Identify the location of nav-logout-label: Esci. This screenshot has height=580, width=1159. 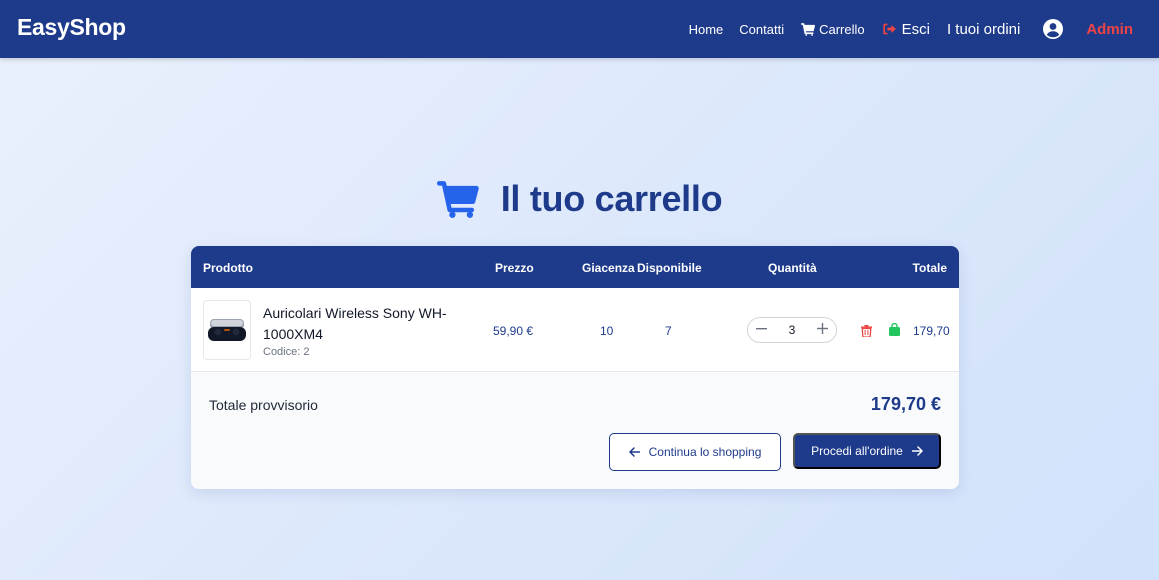
(915, 29).